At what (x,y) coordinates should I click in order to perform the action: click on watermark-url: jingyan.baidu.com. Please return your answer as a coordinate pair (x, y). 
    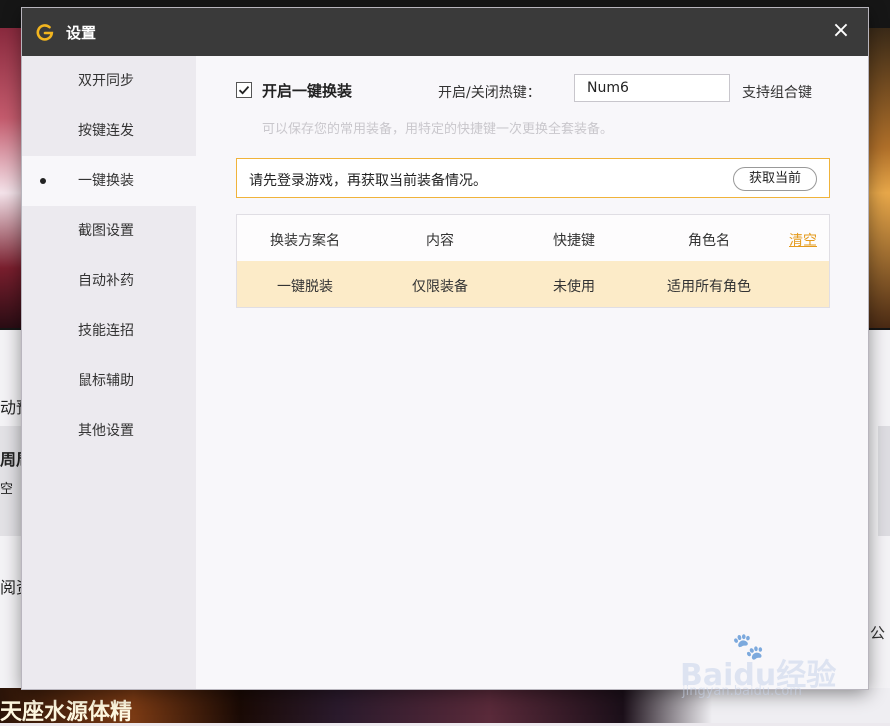
    Looking at the image, I should click on (742, 691).